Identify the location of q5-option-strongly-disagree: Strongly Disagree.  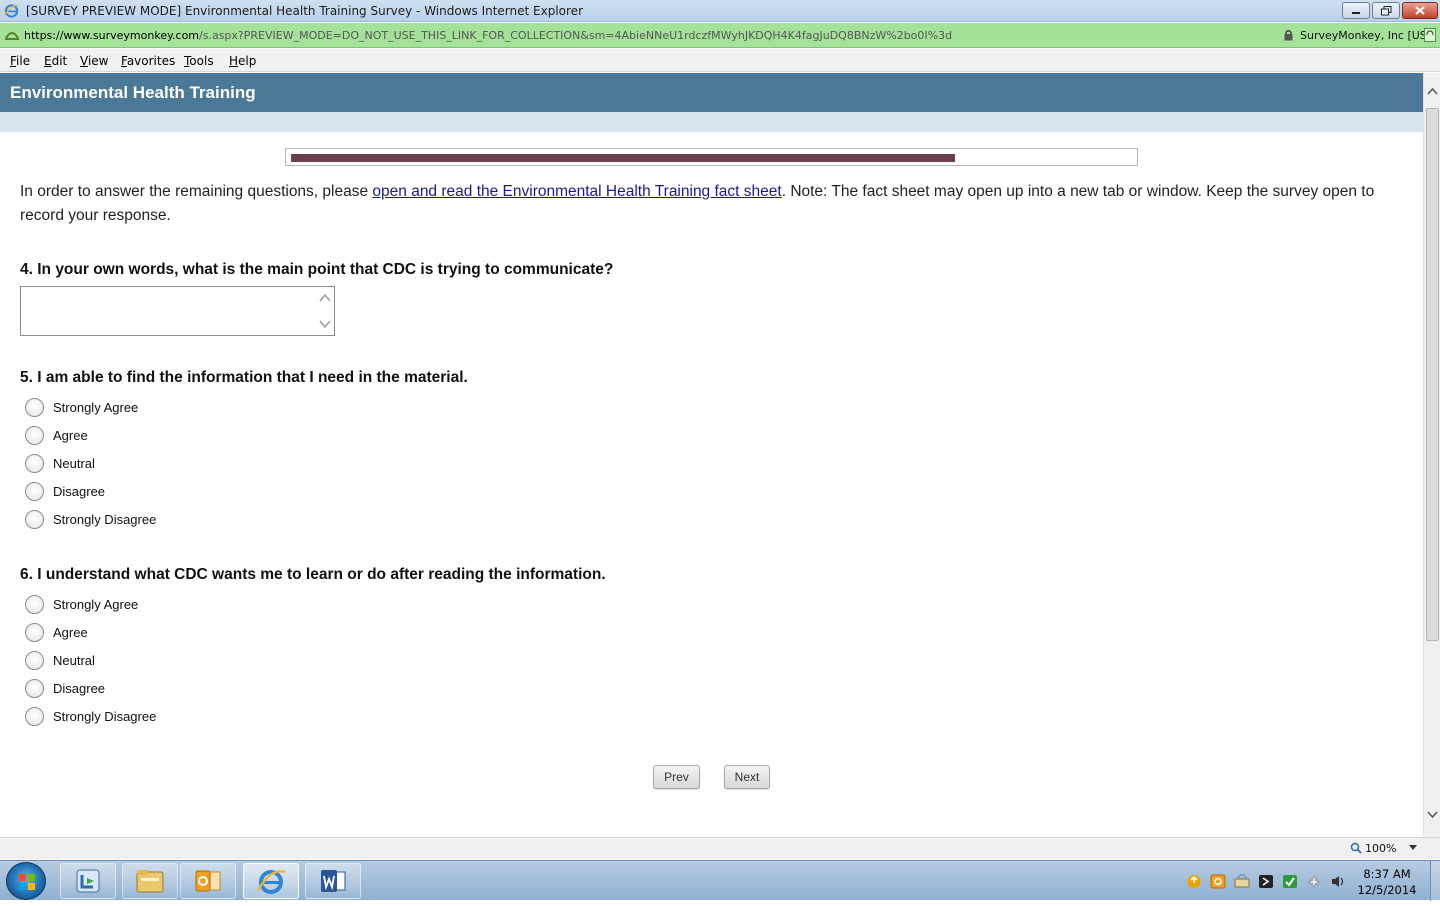
(90, 519).